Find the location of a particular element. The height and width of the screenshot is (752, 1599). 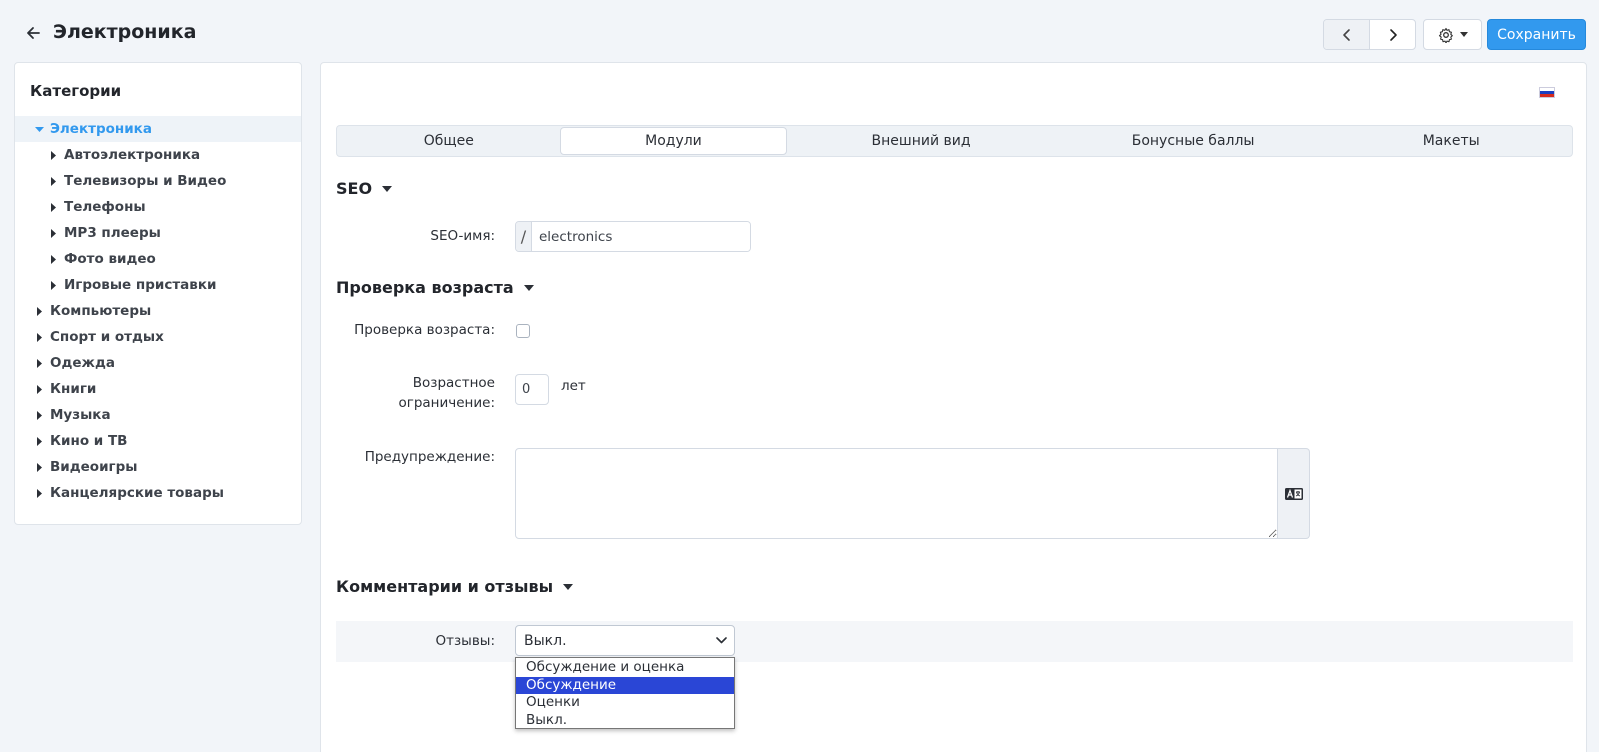

reviews-section-title: Комментарии и отзывы is located at coordinates (445, 586).